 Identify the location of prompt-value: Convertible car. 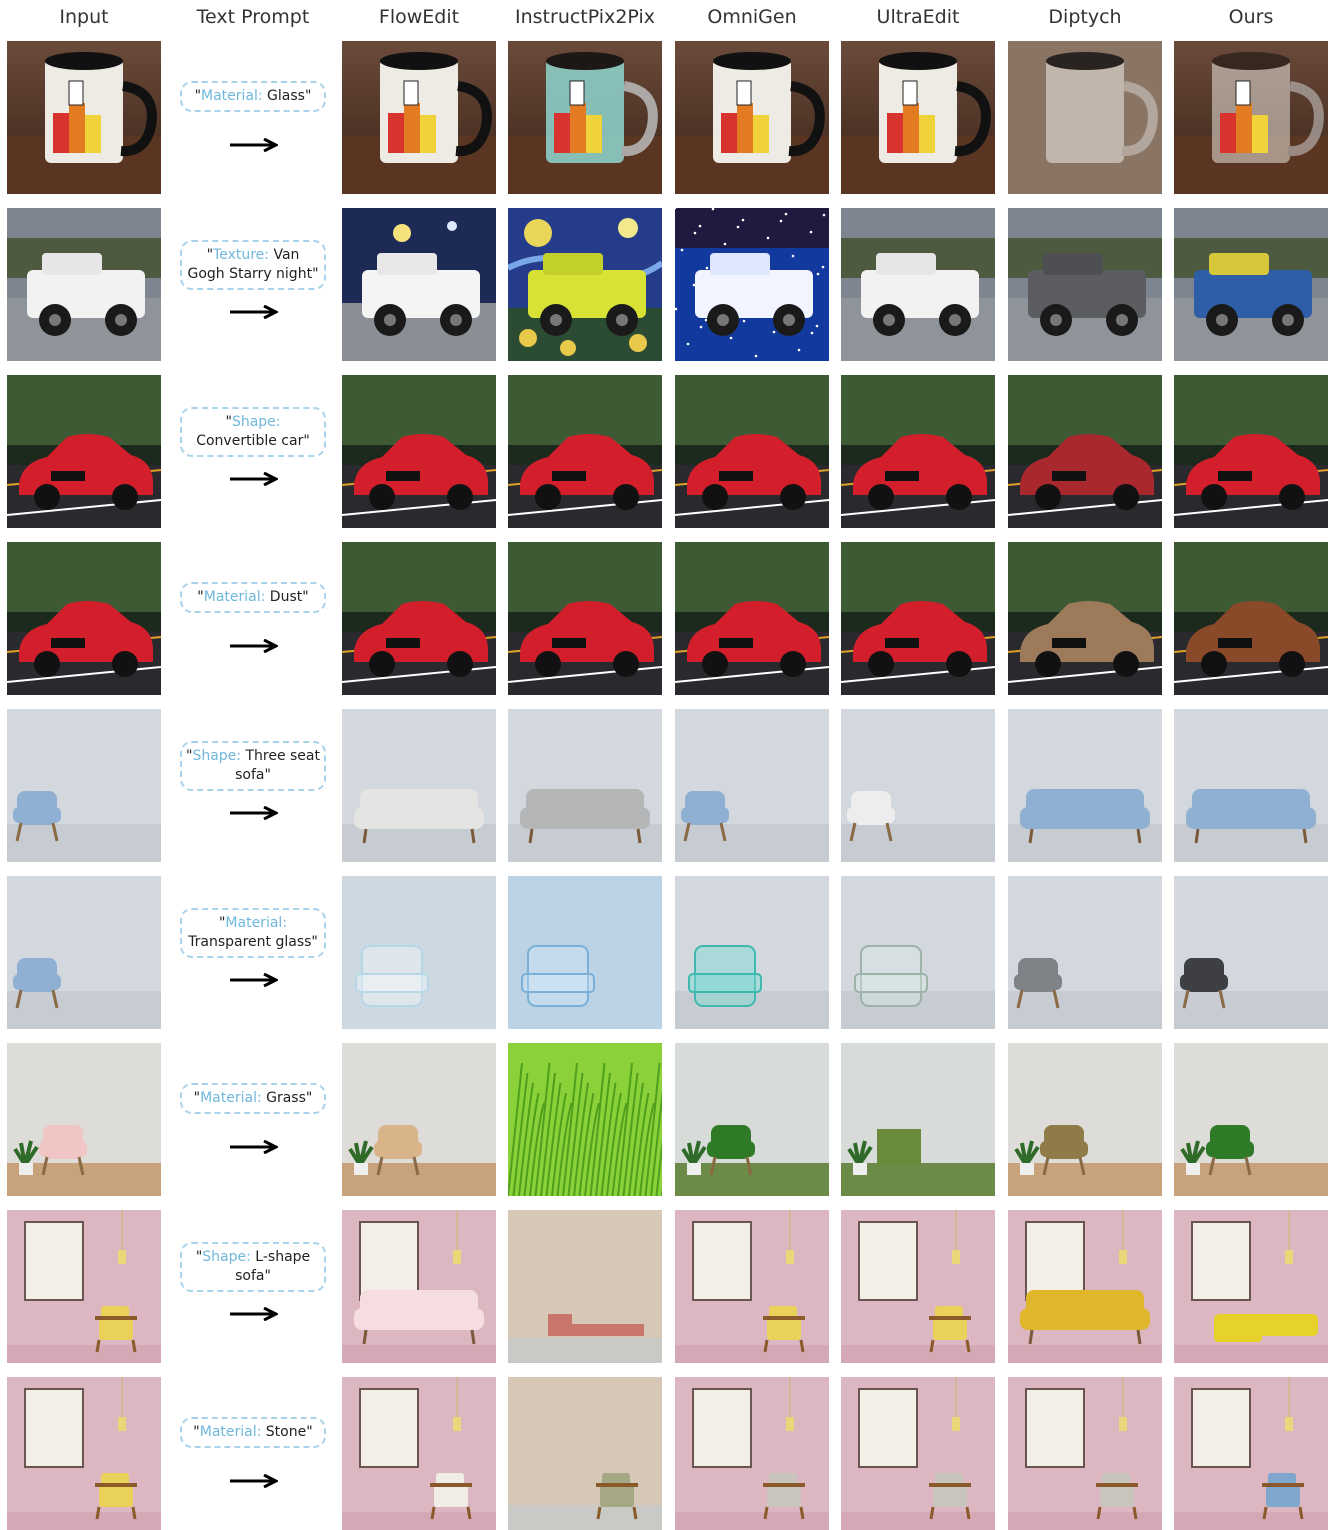
(250, 441).